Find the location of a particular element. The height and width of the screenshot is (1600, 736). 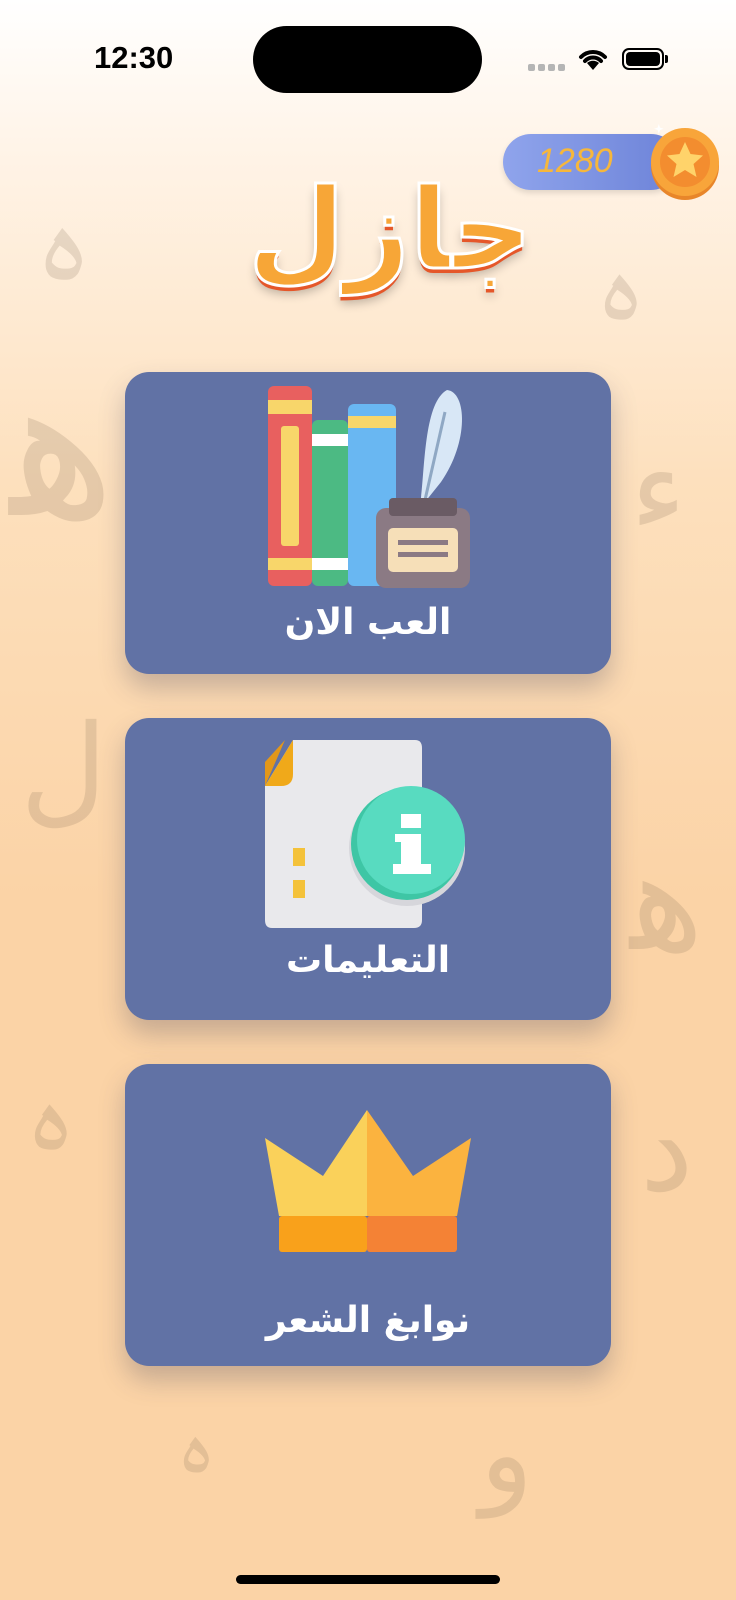

crown-icon is located at coordinates (368, 1181).